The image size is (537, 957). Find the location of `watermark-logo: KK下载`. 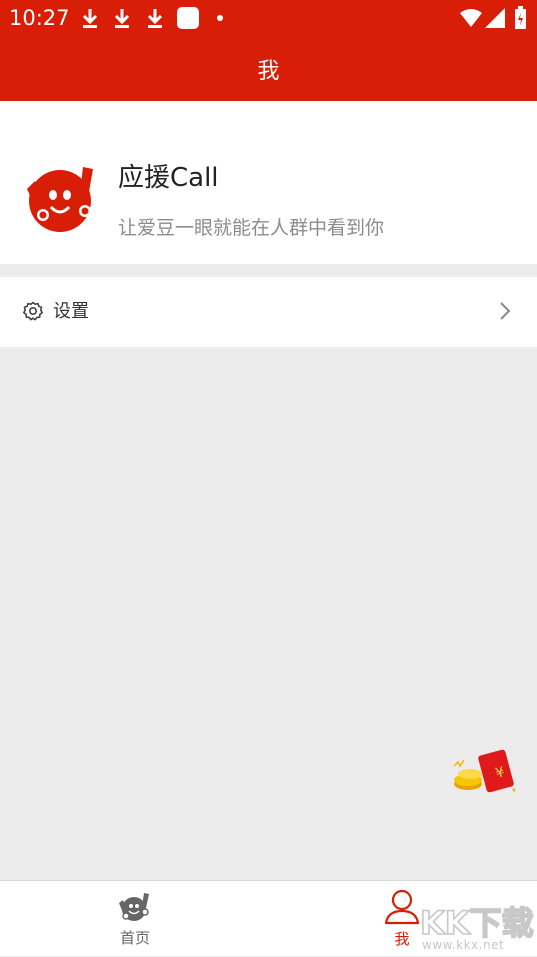

watermark-logo: KK下载 is located at coordinates (476, 921).